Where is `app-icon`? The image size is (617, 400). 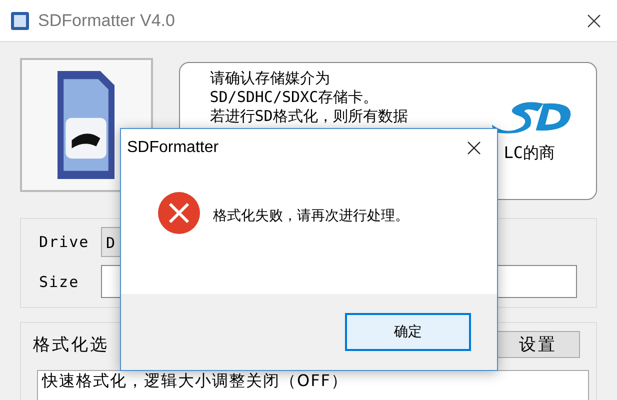 app-icon is located at coordinates (20, 20).